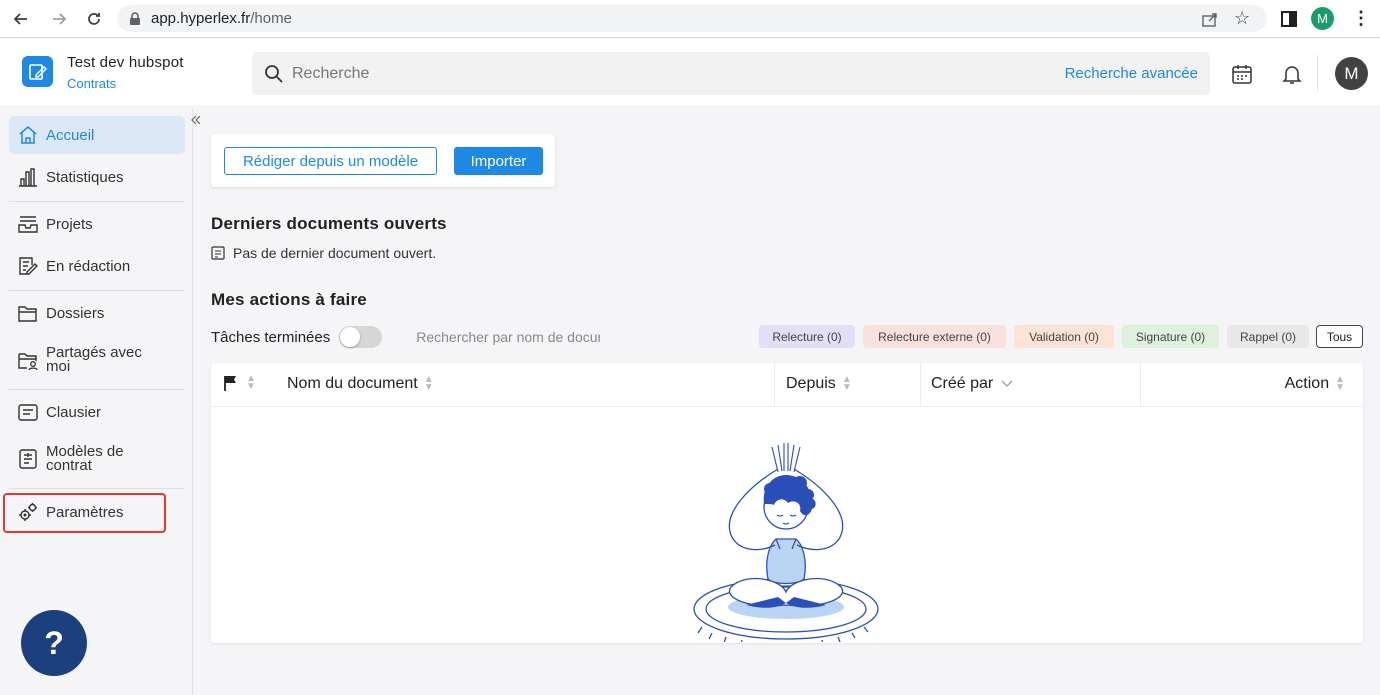 This screenshot has height=695, width=1380. Describe the element at coordinates (37, 71) in the screenshot. I see `app-logo` at that location.